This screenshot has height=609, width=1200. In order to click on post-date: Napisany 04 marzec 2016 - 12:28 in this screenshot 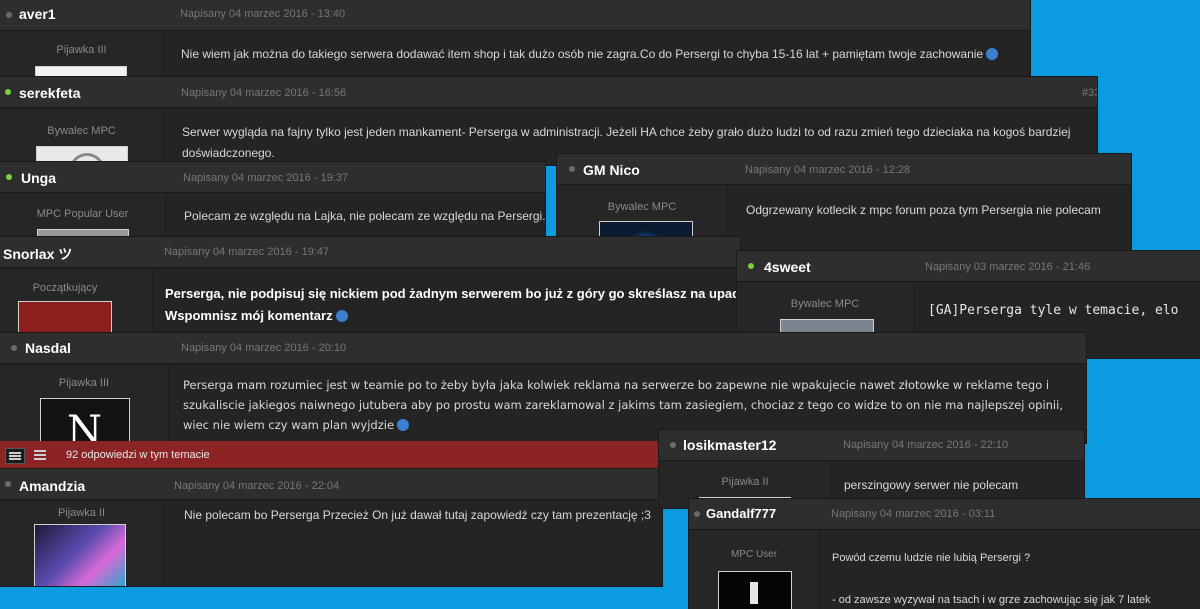, I will do `click(828, 170)`.